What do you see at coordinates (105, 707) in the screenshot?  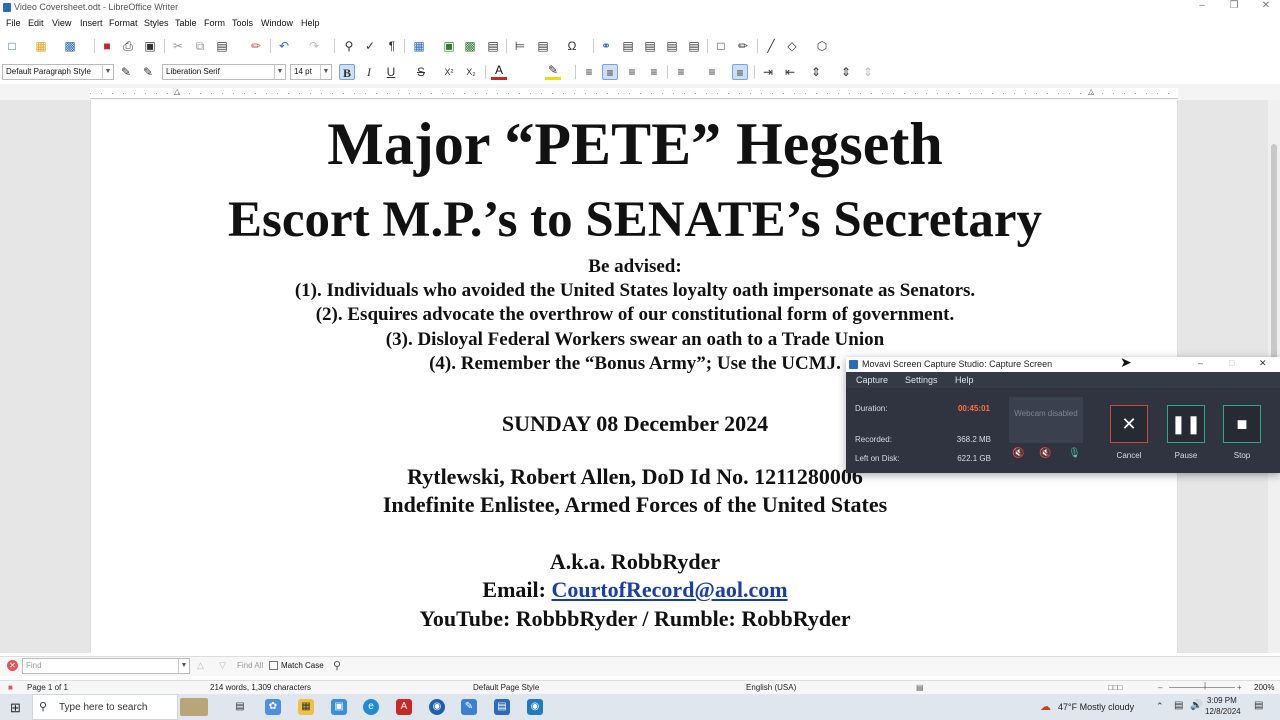 I see `taskbar-search: ⚲ Type here to search` at bounding box center [105, 707].